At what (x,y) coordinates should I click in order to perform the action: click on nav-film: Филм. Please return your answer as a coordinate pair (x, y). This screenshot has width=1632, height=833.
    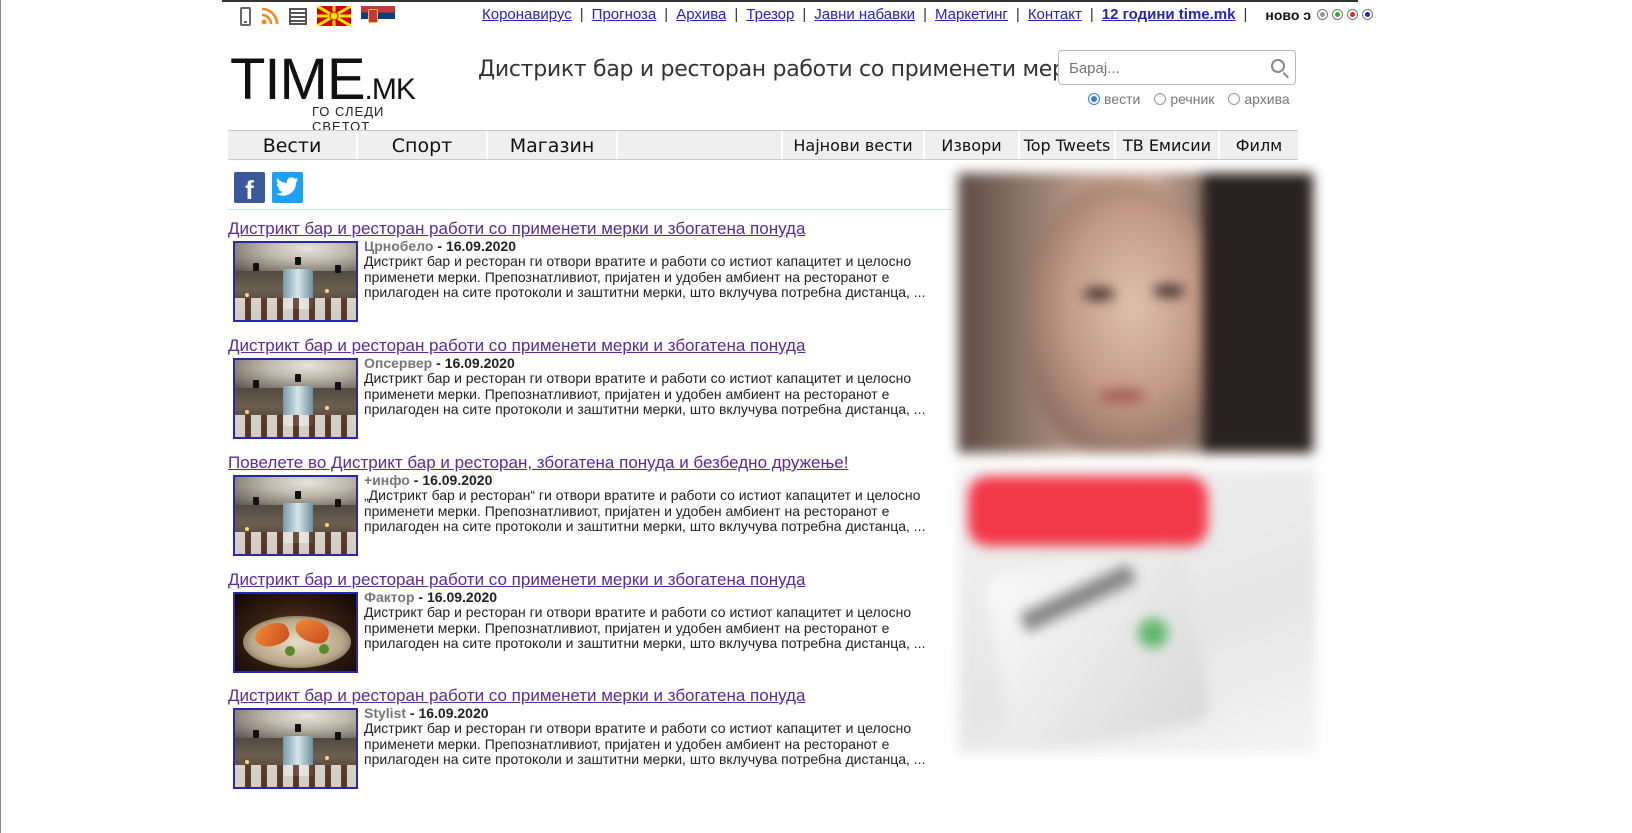
    Looking at the image, I should click on (1259, 145).